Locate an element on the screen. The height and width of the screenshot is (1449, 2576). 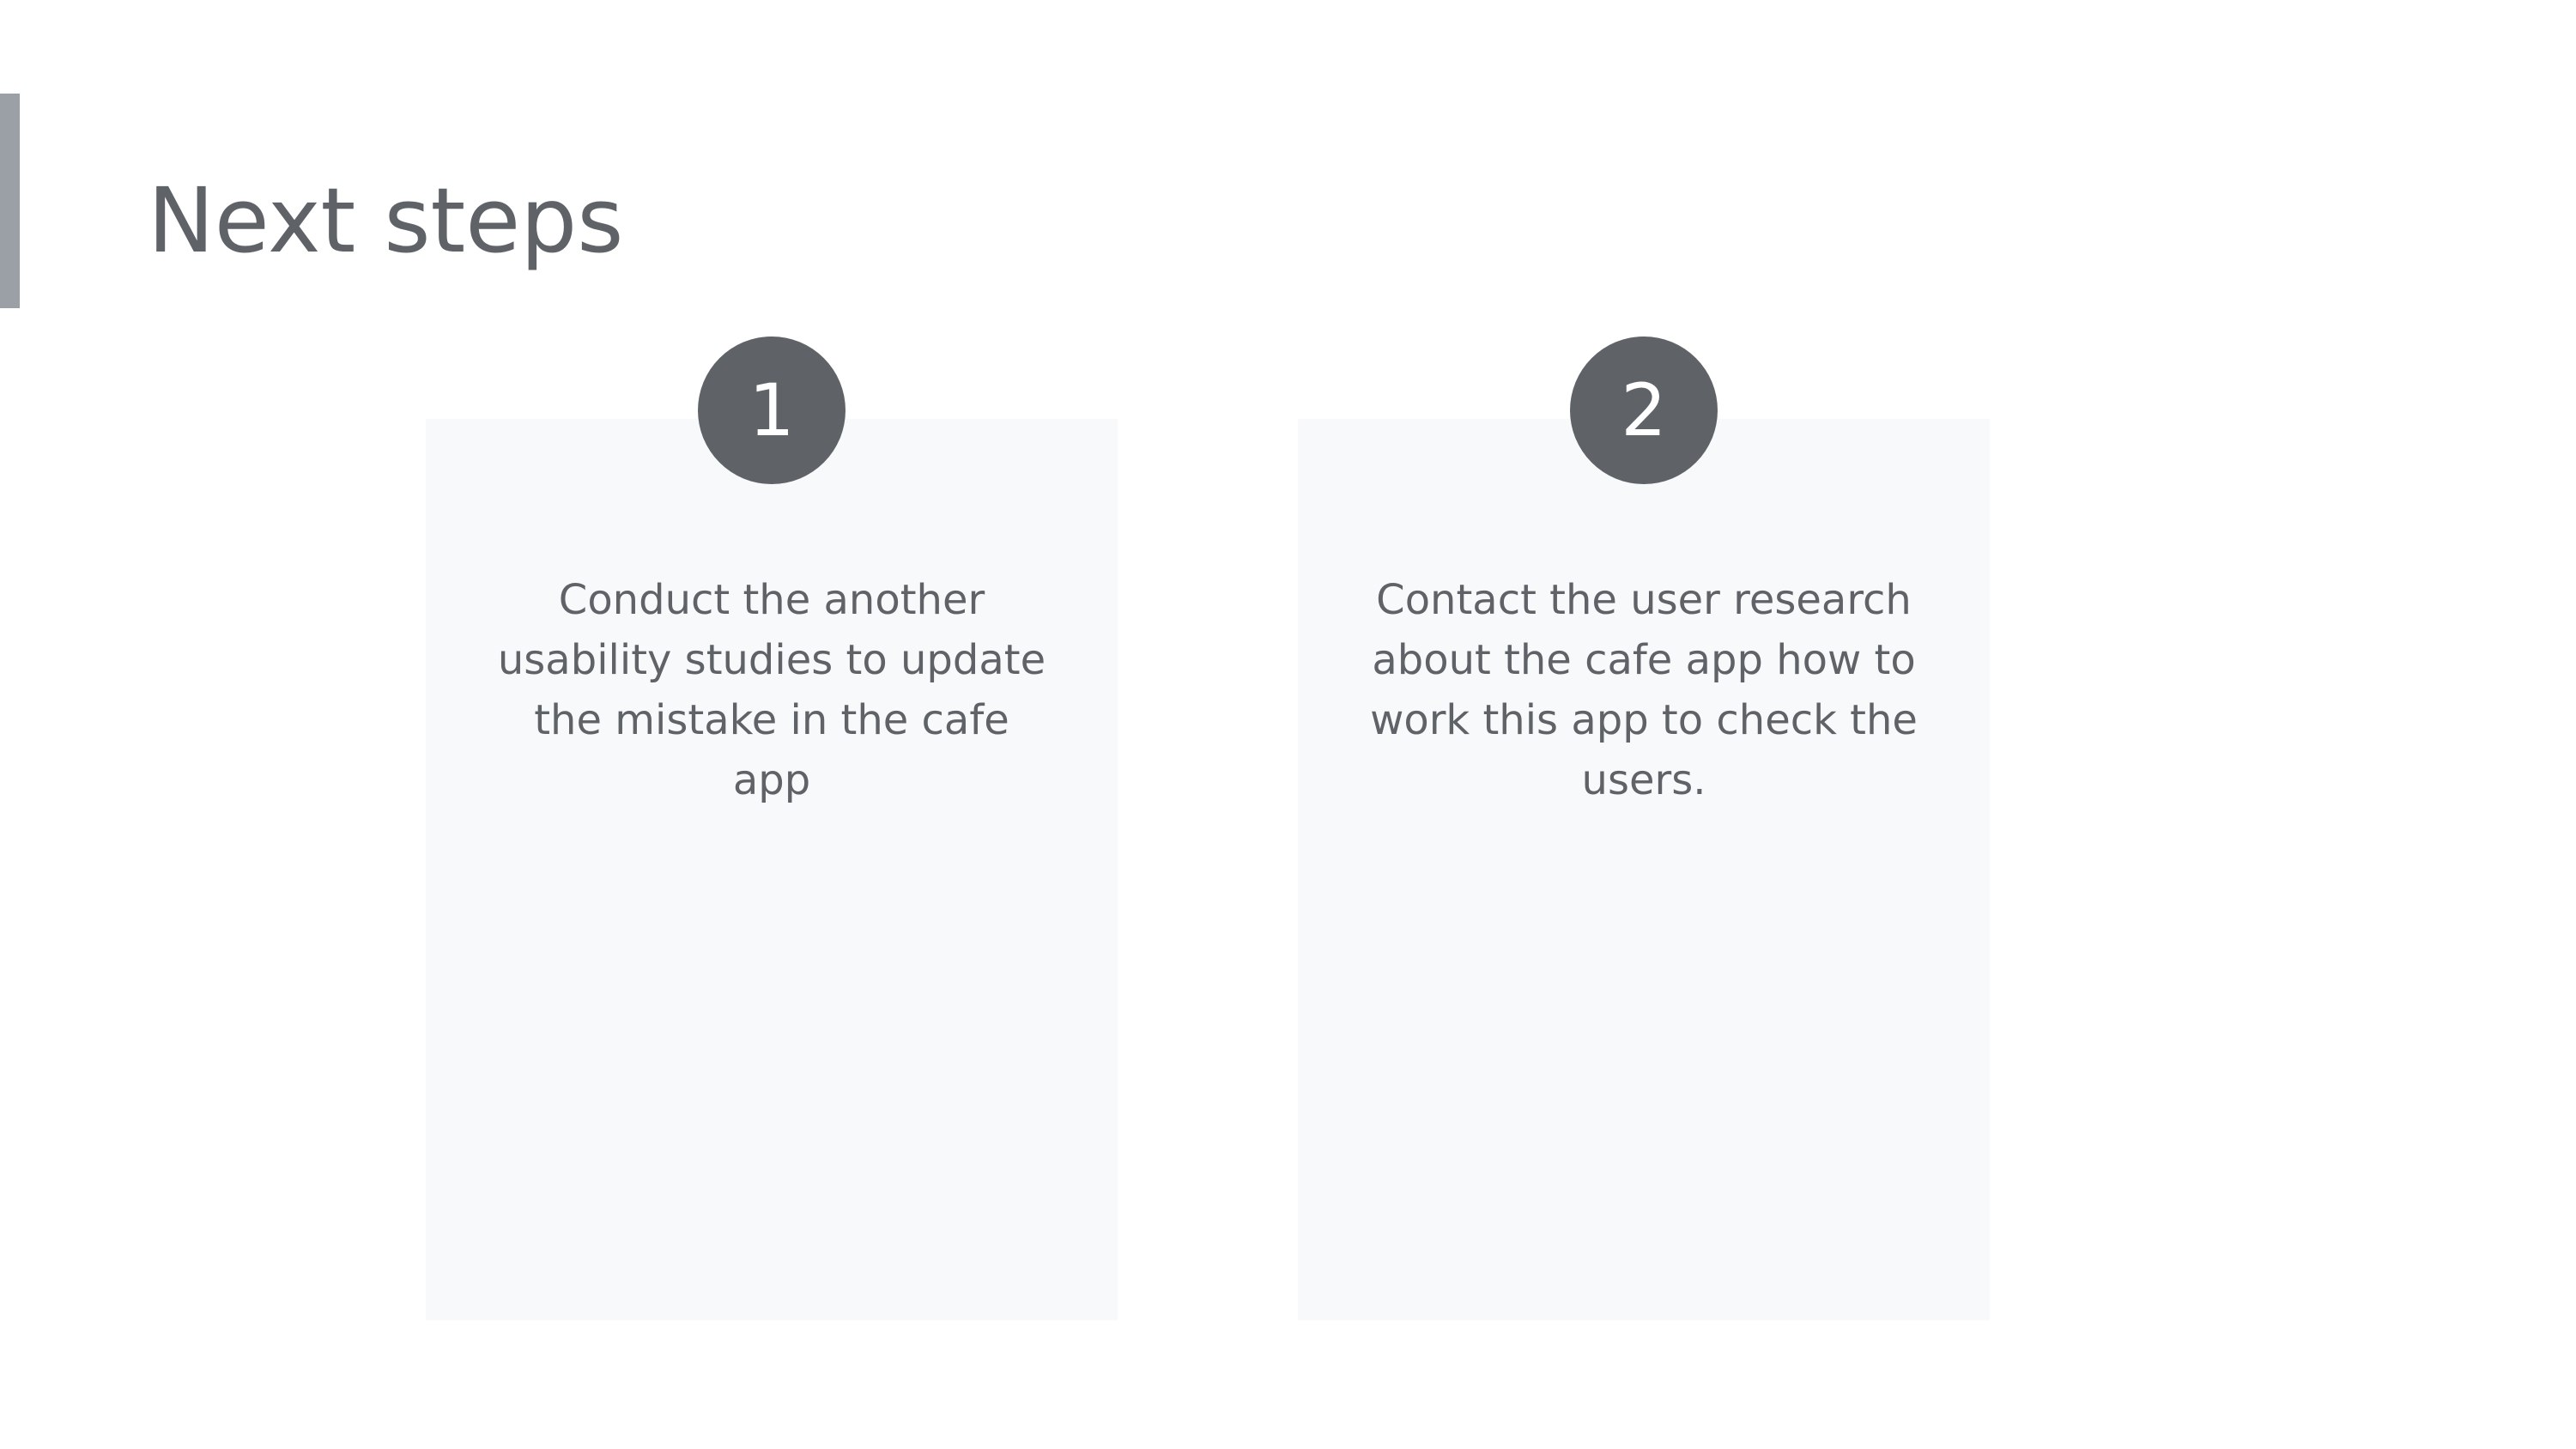
slide-title: Next steps is located at coordinates (386, 220).